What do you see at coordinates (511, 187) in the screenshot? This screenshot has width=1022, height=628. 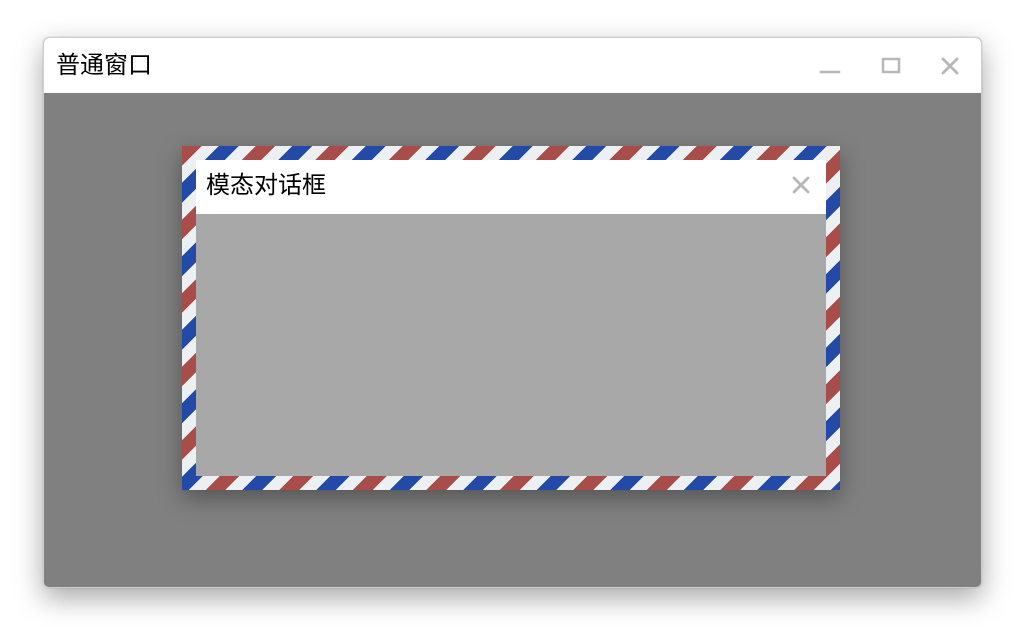 I see `modal-titlebar: 模态对话框` at bounding box center [511, 187].